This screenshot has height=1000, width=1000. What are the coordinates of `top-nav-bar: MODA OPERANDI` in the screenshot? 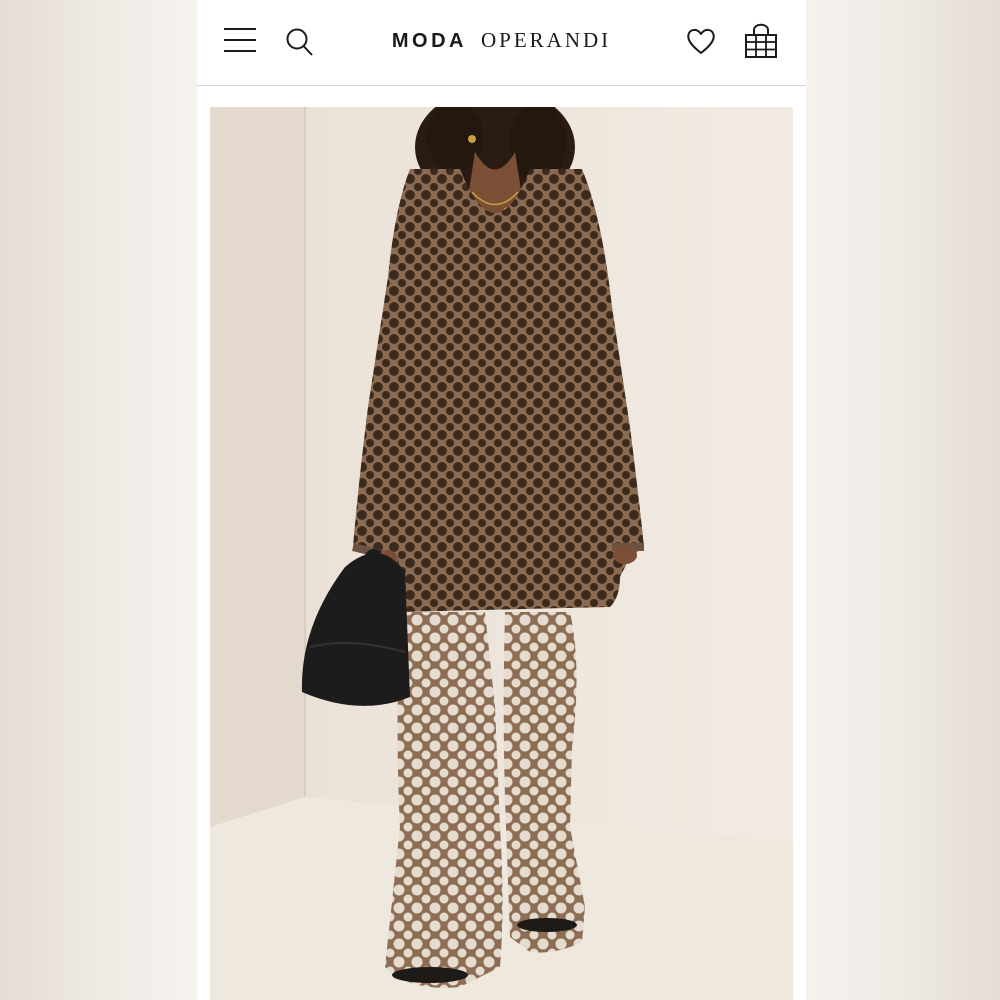 It's located at (501, 43).